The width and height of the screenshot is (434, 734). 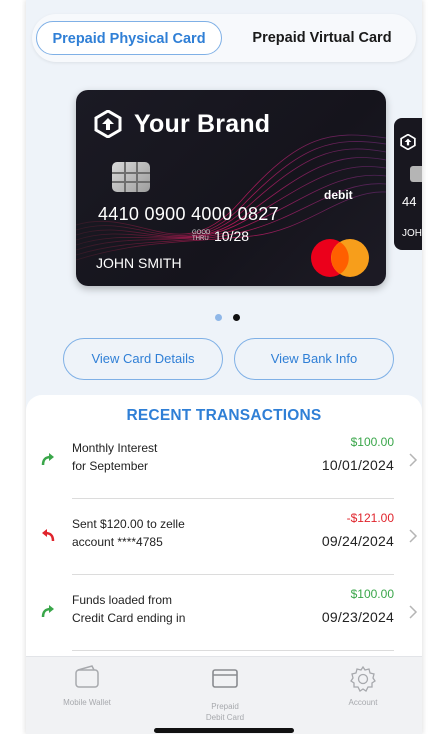 What do you see at coordinates (338, 195) in the screenshot?
I see `card-type-label: debit` at bounding box center [338, 195].